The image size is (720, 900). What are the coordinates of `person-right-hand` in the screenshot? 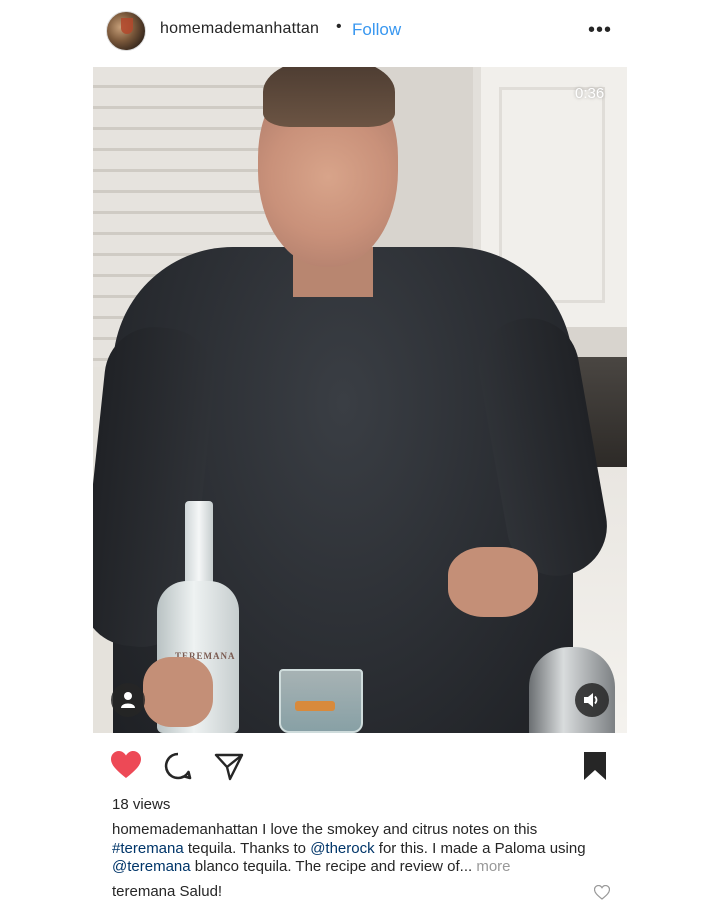 It's located at (493, 582).